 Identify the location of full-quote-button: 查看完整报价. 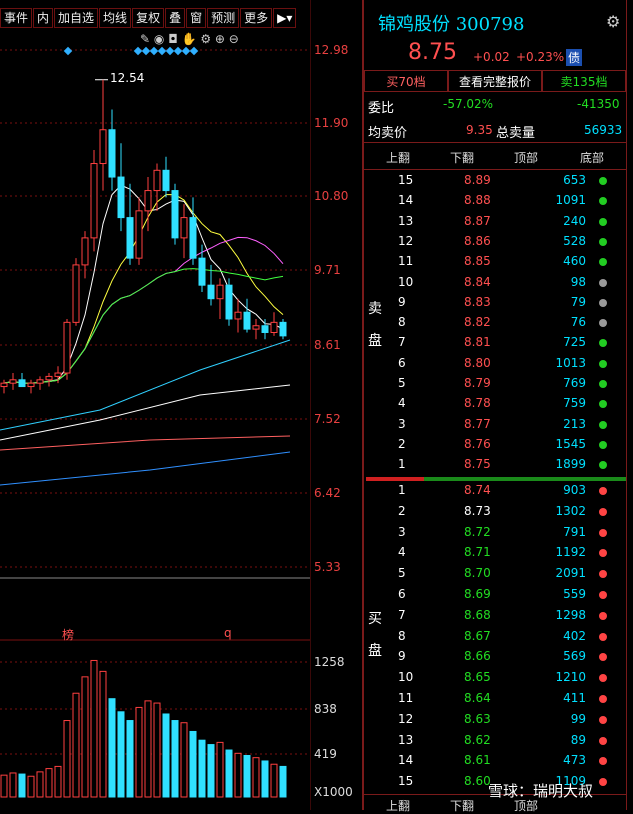
(495, 81).